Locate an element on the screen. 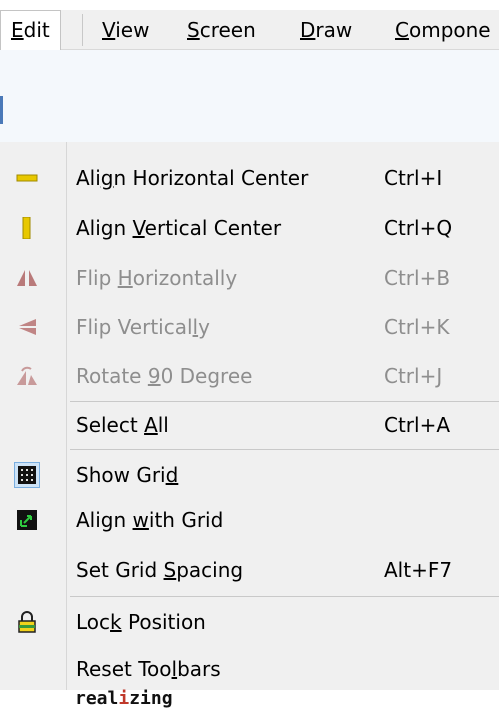 This screenshot has width=499, height=710. window-edge-mark is located at coordinates (1, 110).